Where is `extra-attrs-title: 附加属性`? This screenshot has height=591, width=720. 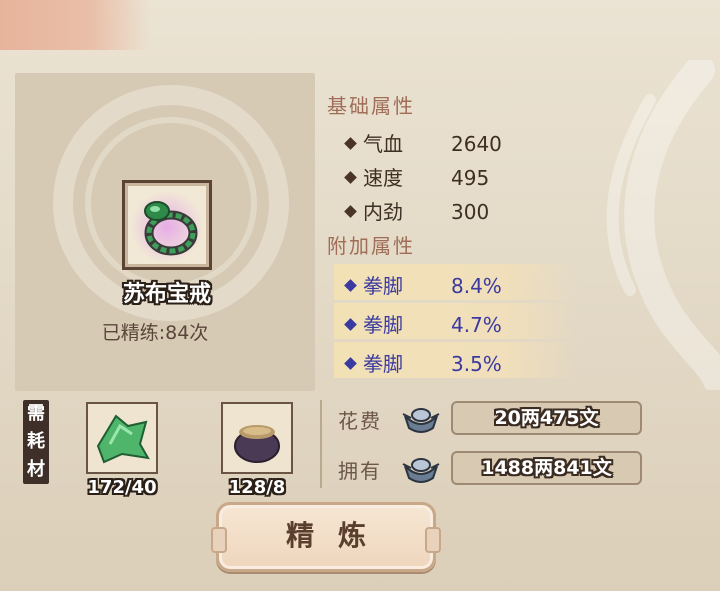
extra-attrs-title: 附加属性 is located at coordinates (371, 246).